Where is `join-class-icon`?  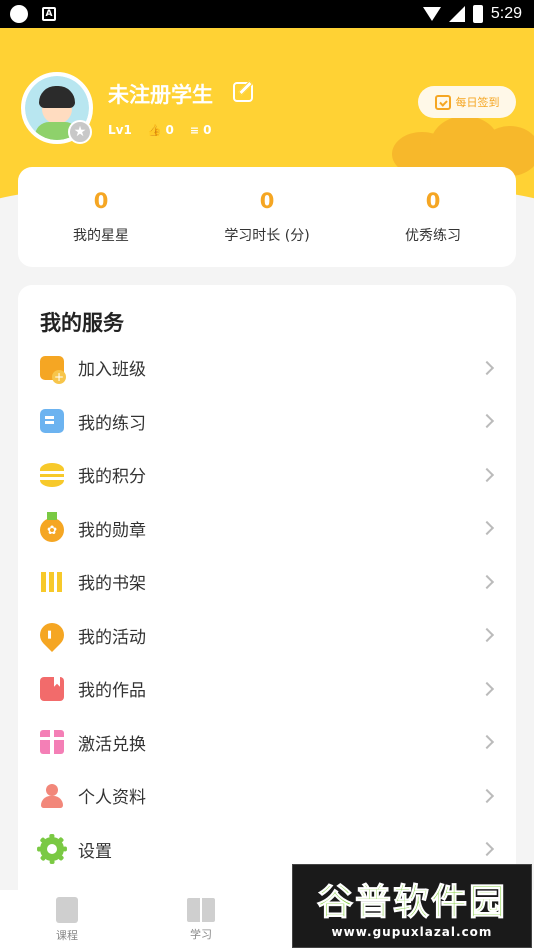 join-class-icon is located at coordinates (53, 369).